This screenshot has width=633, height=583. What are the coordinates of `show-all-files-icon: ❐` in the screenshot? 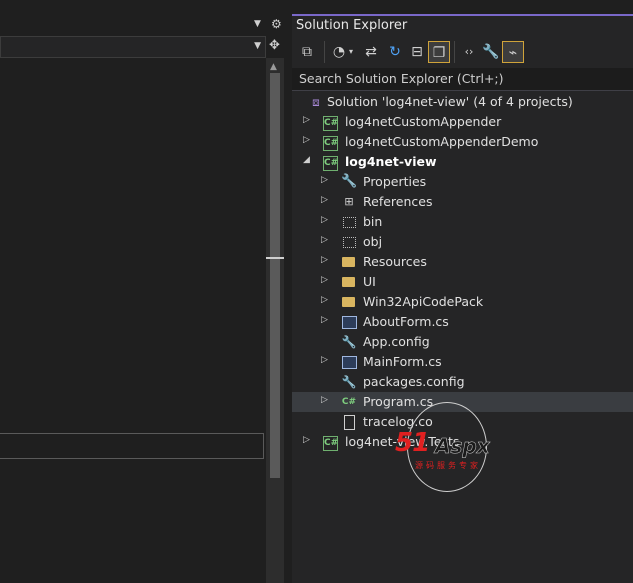 It's located at (439, 52).